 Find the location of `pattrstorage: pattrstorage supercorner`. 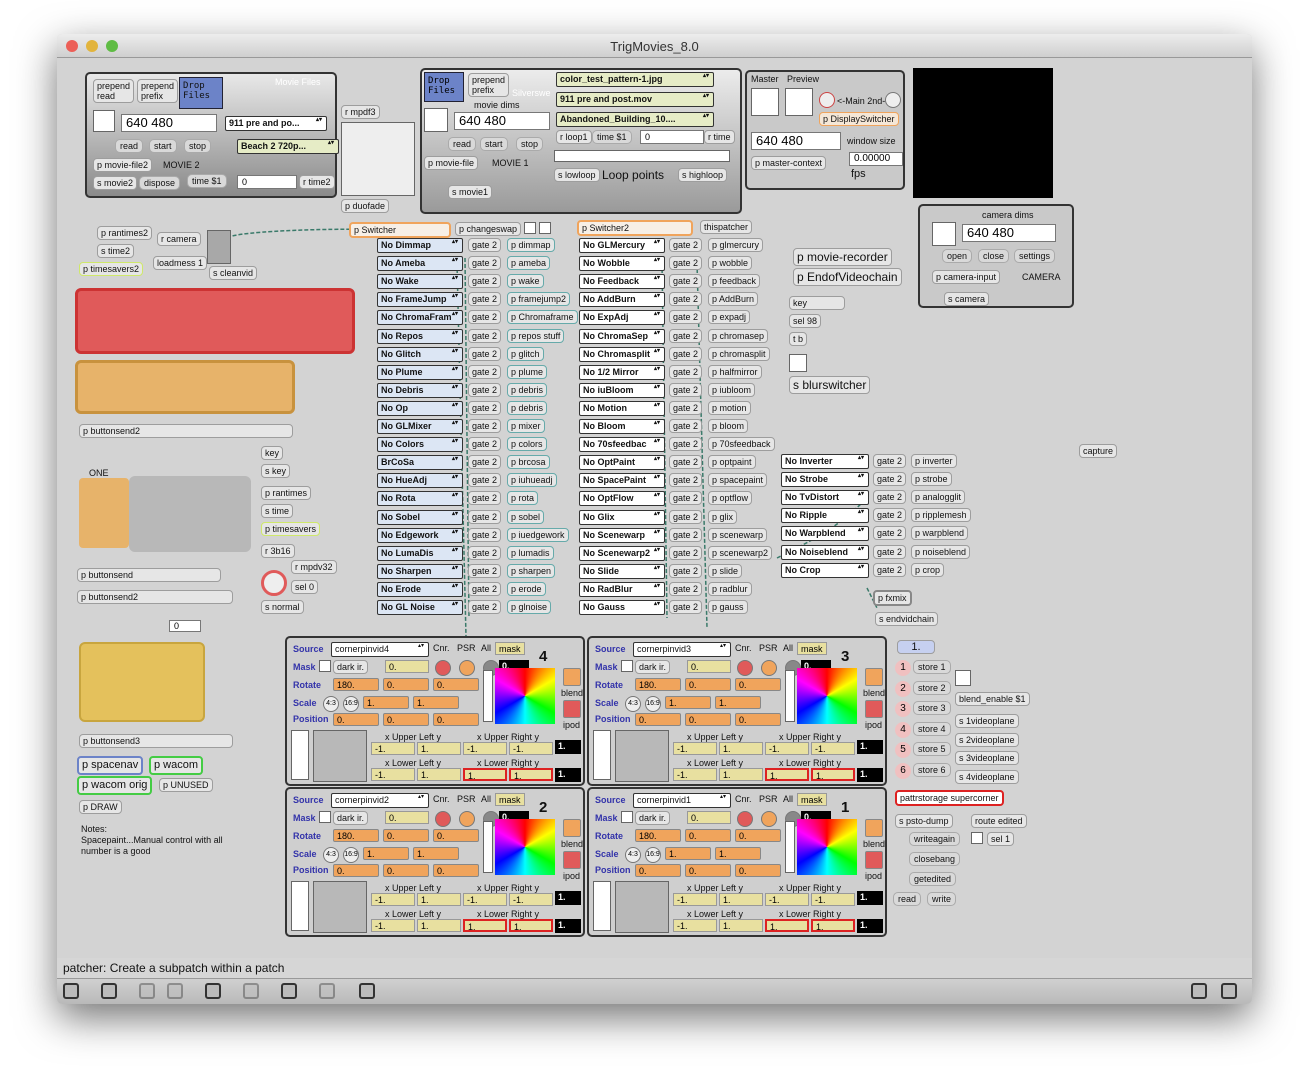

pattrstorage: pattrstorage supercorner is located at coordinates (949, 798).